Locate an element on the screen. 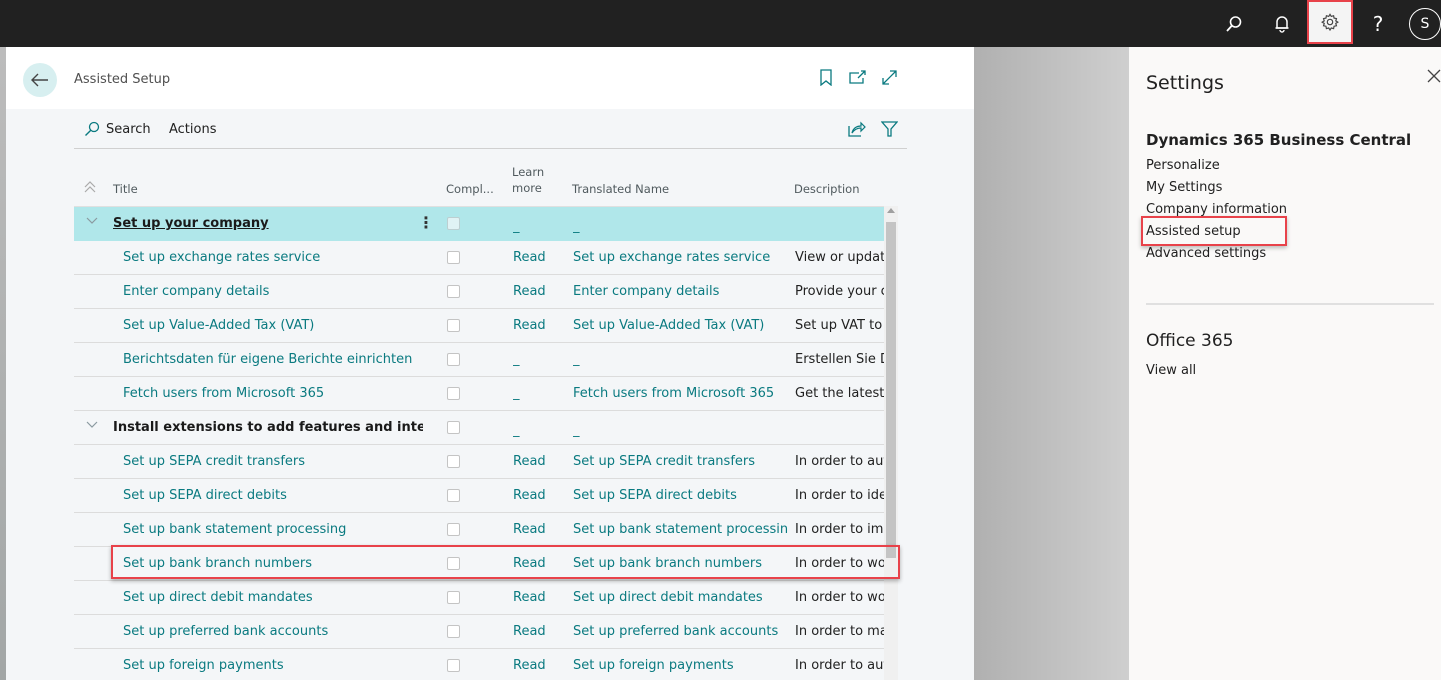  row-title-link: Set up exchange rates service is located at coordinates (278, 257).